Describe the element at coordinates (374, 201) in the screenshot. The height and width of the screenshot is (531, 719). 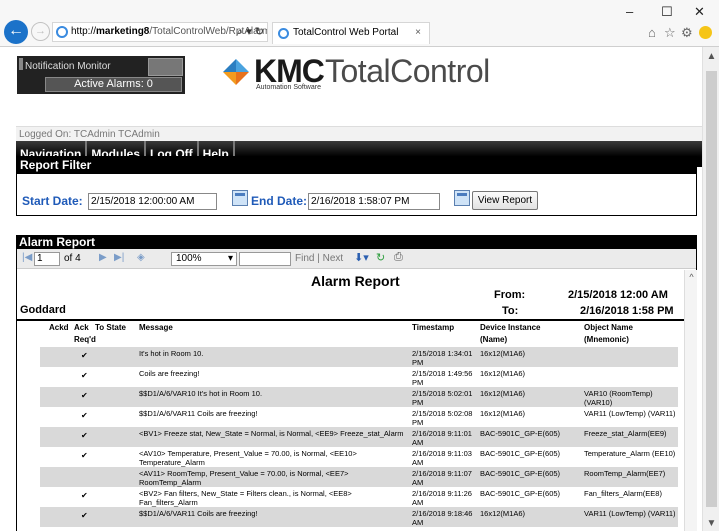
I see `end-date-input: 2/16/2018 1:58:07 PM` at that location.